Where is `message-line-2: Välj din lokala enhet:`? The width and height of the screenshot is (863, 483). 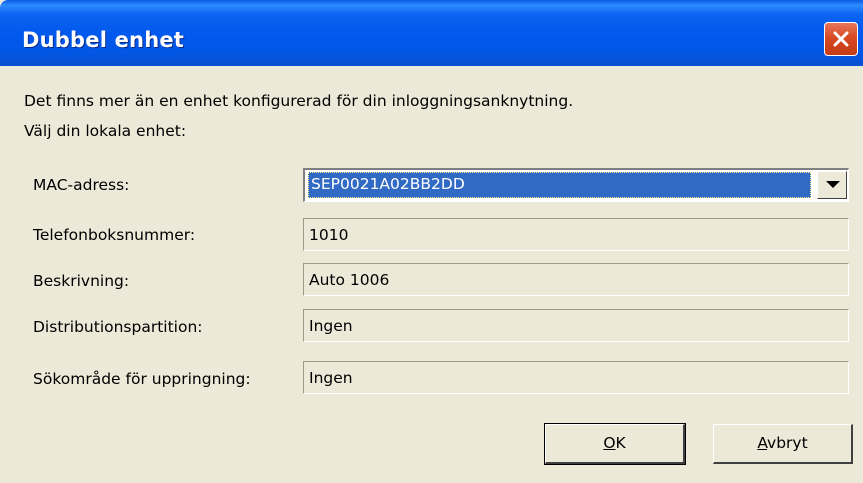
message-line-2: Välj din lokala enhet: is located at coordinates (105, 131).